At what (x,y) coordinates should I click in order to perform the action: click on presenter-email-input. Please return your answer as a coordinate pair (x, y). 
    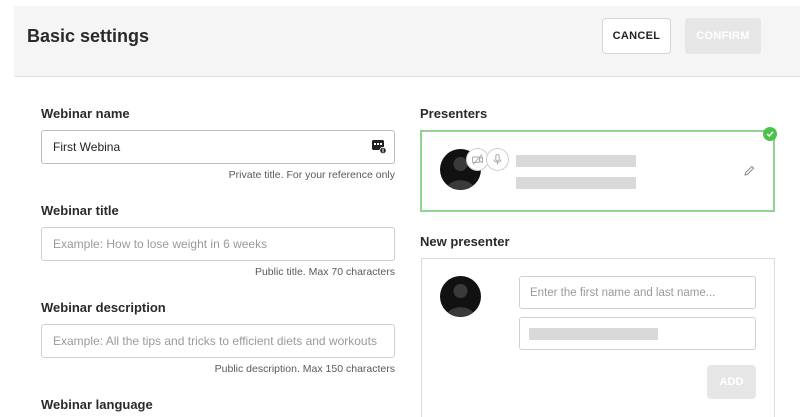
    Looking at the image, I should click on (637, 333).